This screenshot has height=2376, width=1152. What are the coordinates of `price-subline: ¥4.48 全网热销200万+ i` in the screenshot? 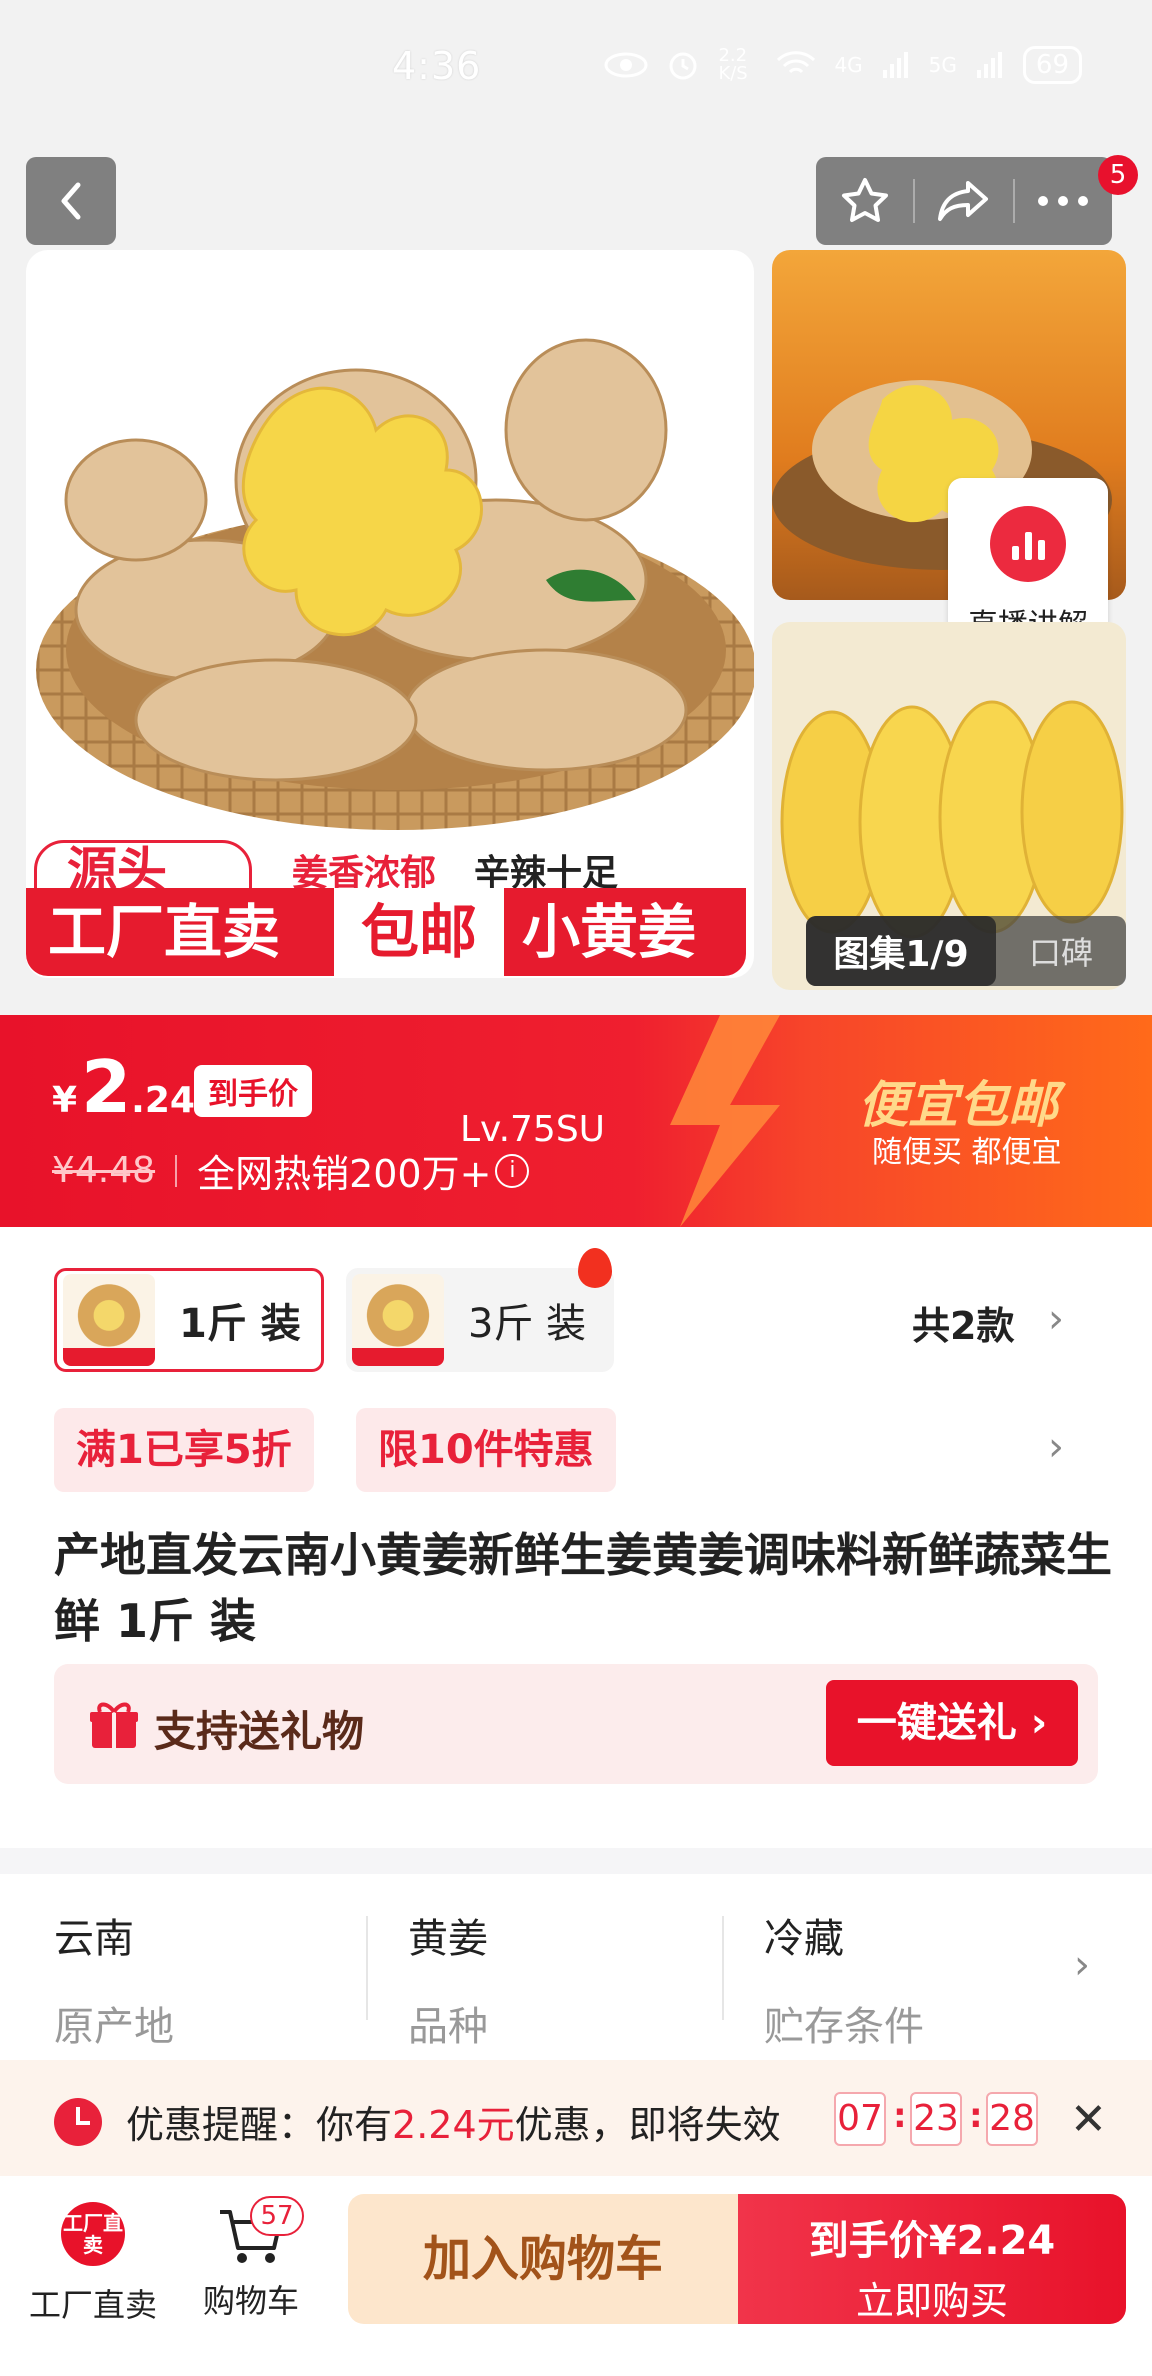 It's located at (291, 1170).